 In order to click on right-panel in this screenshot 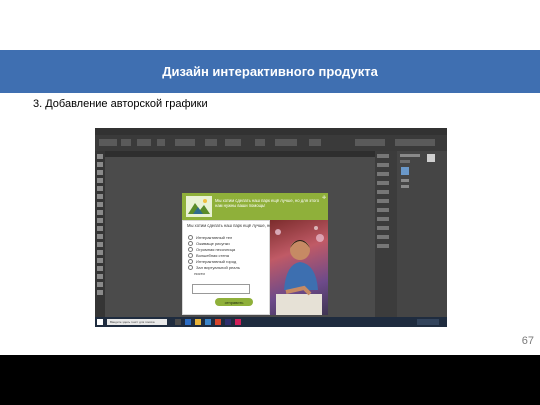, I will do `click(411, 234)`.